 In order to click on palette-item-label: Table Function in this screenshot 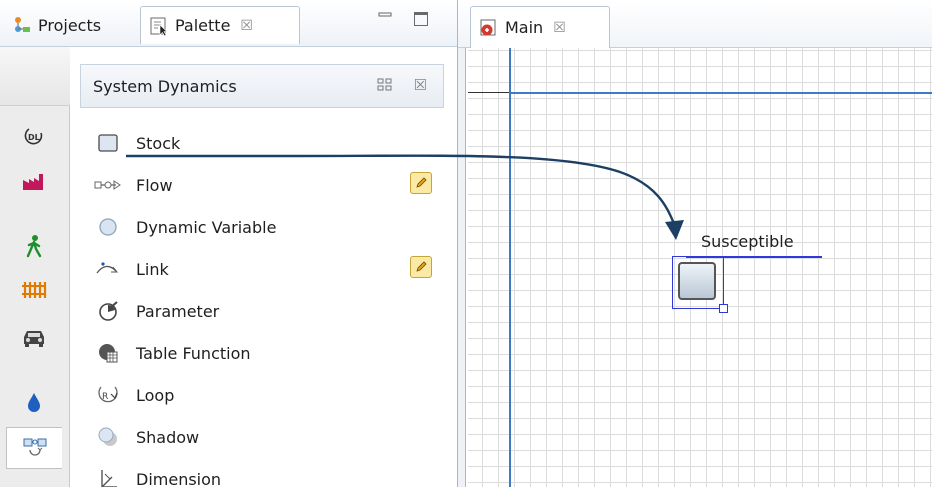, I will do `click(193, 353)`.